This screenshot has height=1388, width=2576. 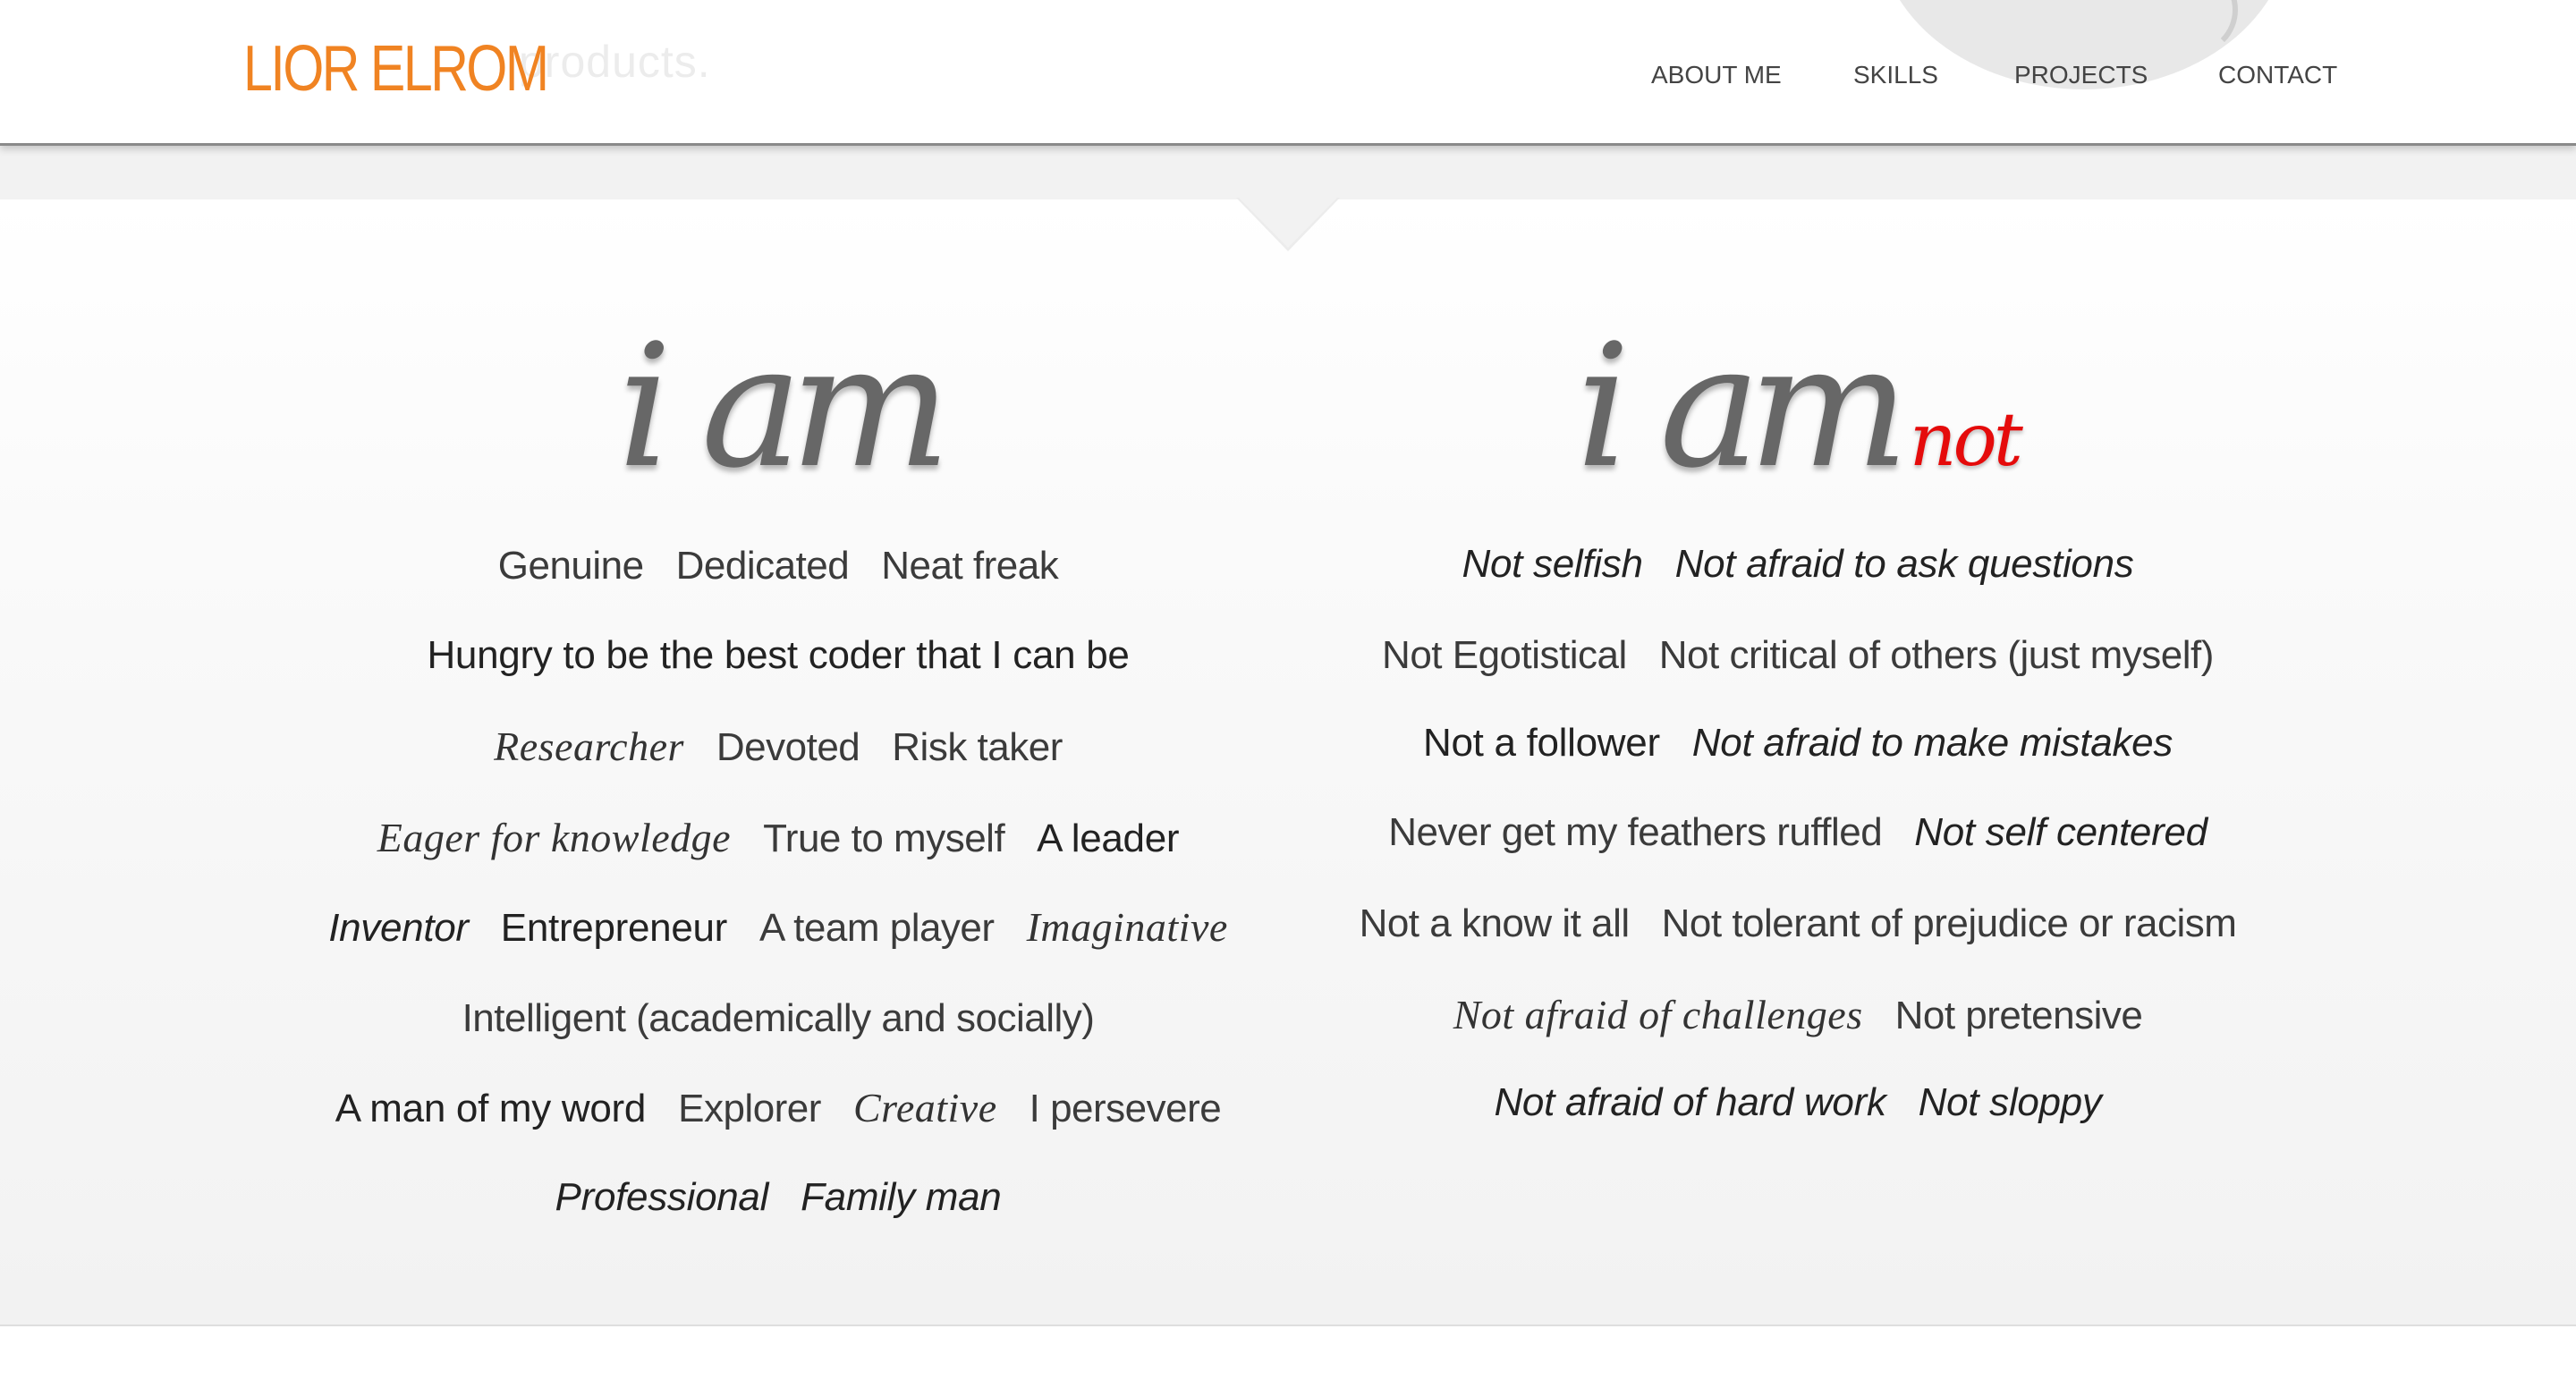 I want to click on i-am-not-row: Not selfish Not afraid to ask questions, so click(x=1798, y=564).